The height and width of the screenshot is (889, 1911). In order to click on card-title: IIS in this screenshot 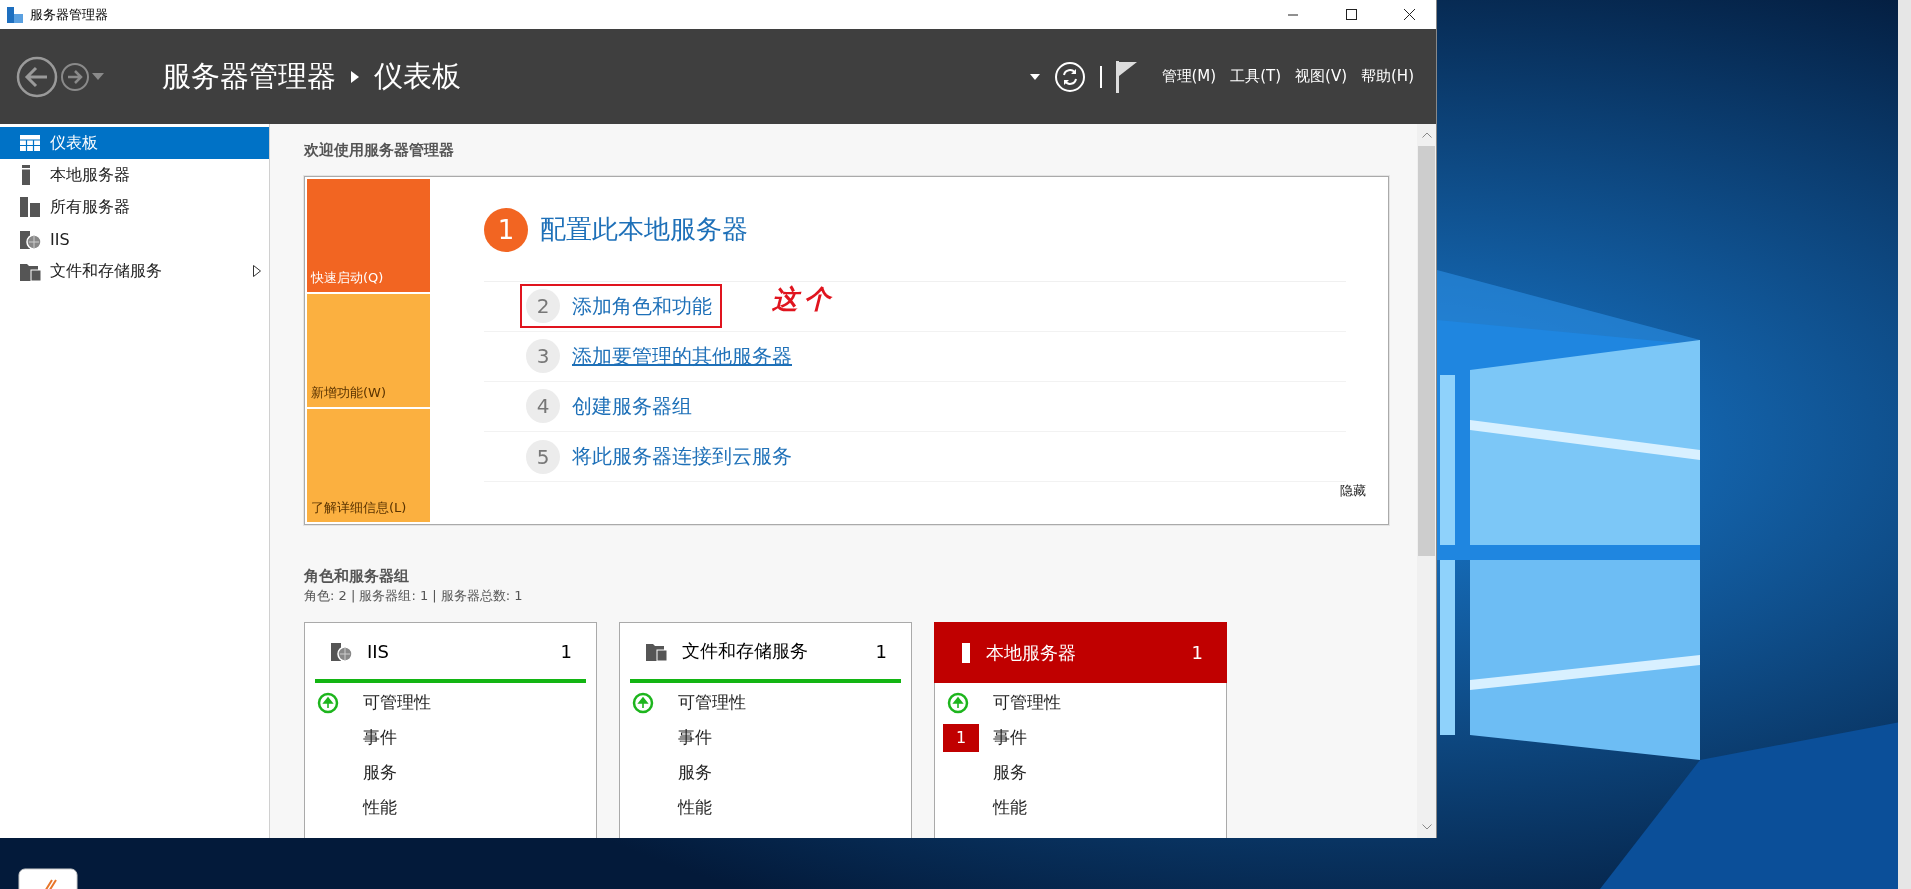, I will do `click(379, 651)`.